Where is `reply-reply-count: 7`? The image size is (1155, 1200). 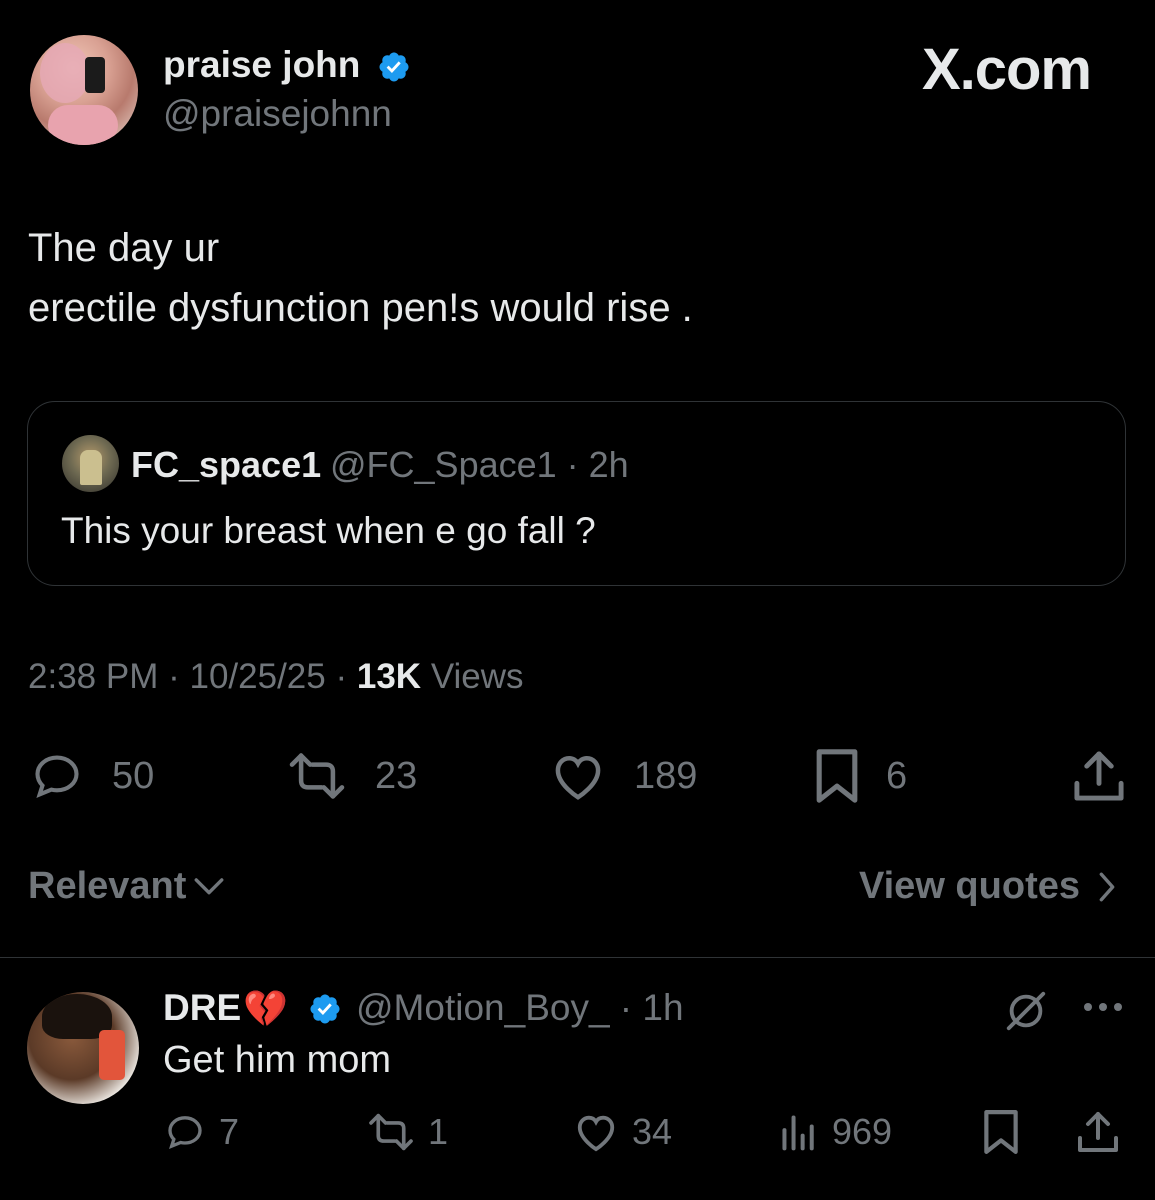
reply-reply-count: 7 is located at coordinates (229, 1131).